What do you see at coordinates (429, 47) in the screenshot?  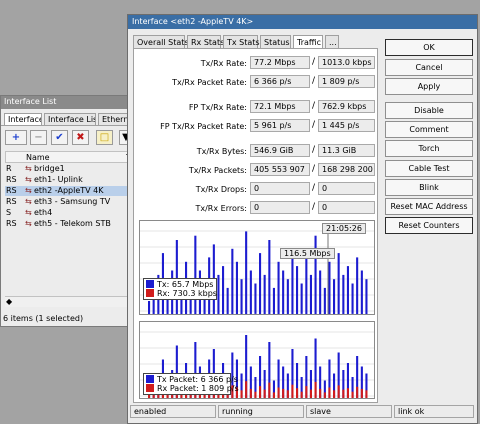 I see `ok-button: OK` at bounding box center [429, 47].